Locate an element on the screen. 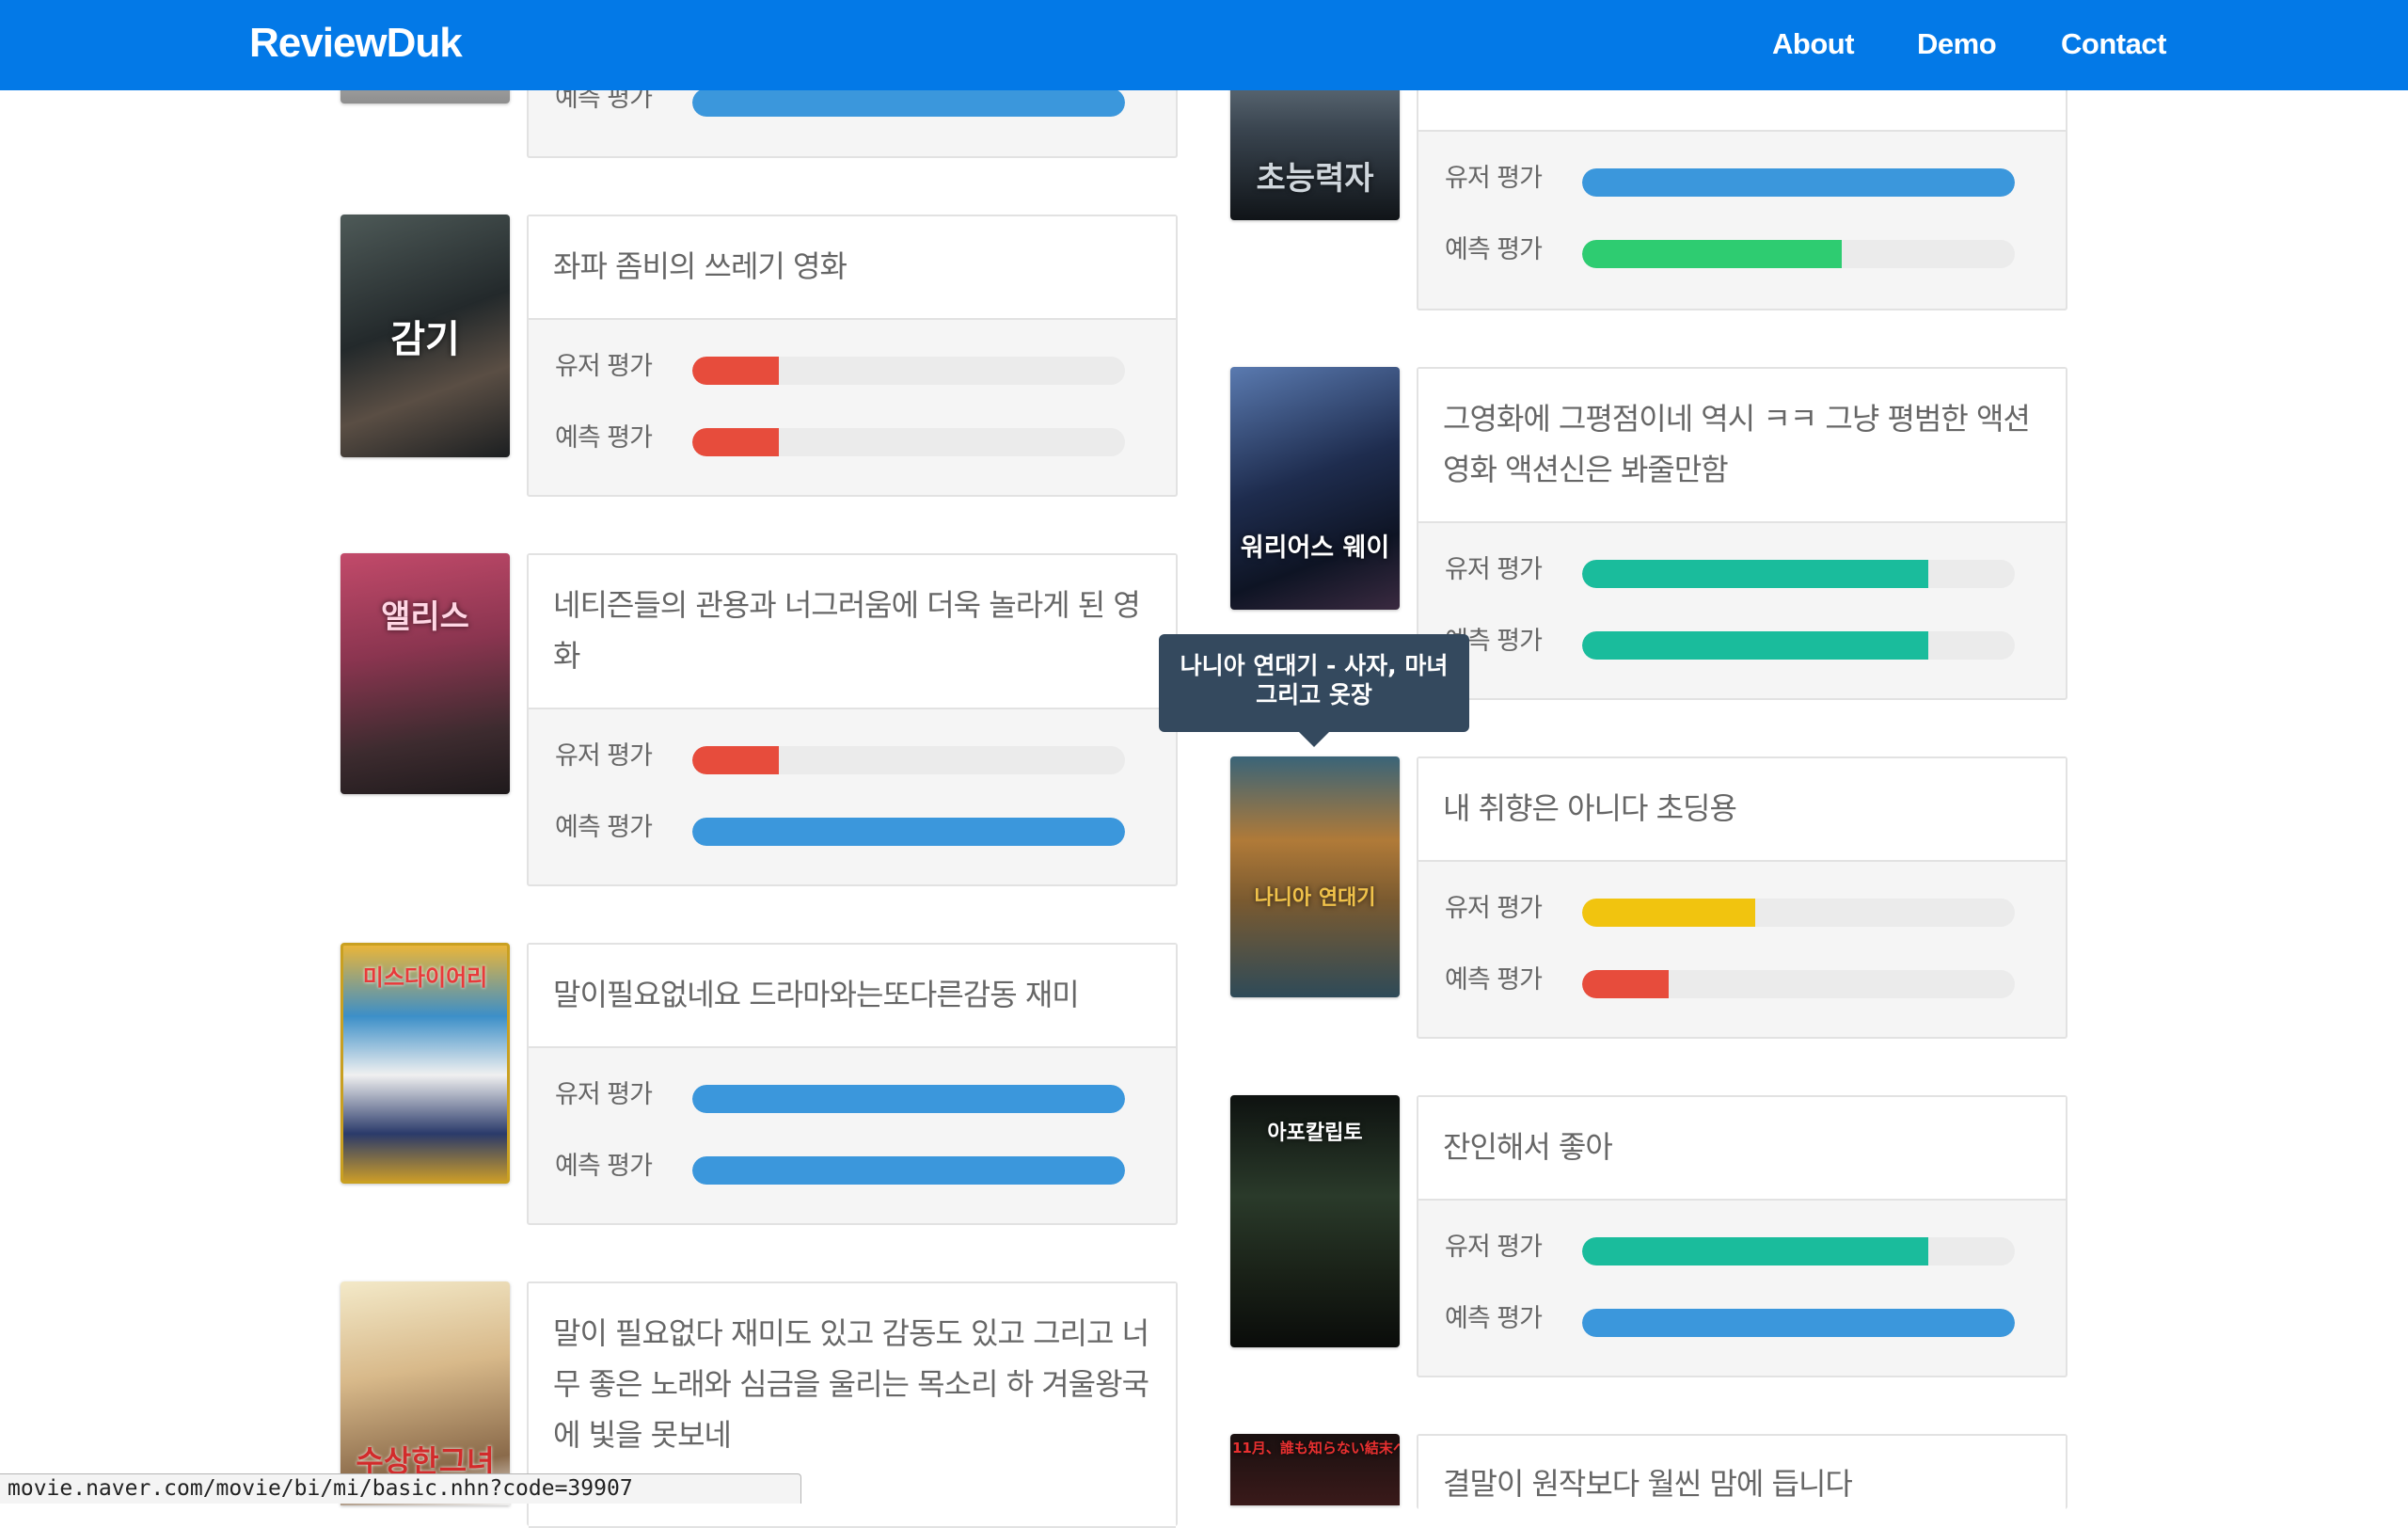 This screenshot has width=2408, height=1528. review-card: 결말이 원작보다 월씬 맘에 듭니다 is located at coordinates (1742, 1472).